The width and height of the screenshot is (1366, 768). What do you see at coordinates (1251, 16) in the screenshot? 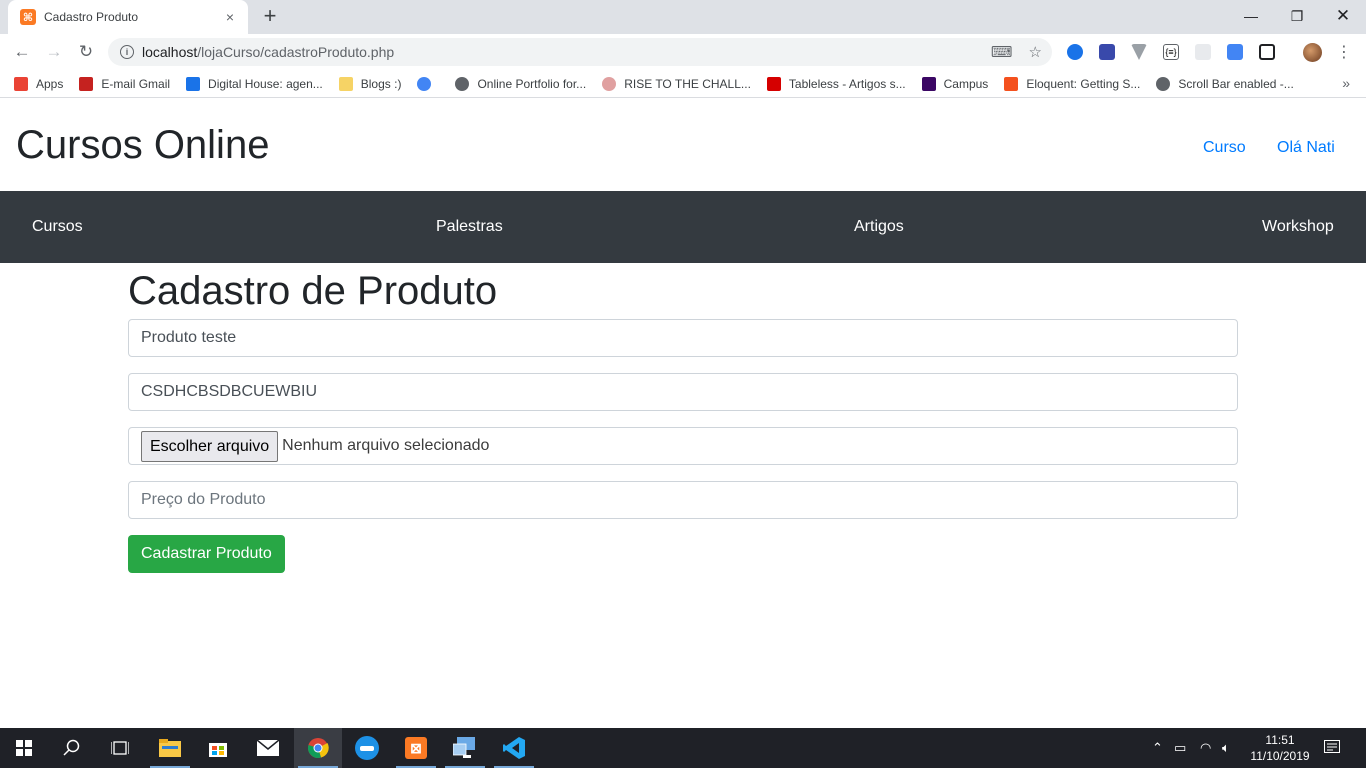
I see `minimize-icon: —` at bounding box center [1251, 16].